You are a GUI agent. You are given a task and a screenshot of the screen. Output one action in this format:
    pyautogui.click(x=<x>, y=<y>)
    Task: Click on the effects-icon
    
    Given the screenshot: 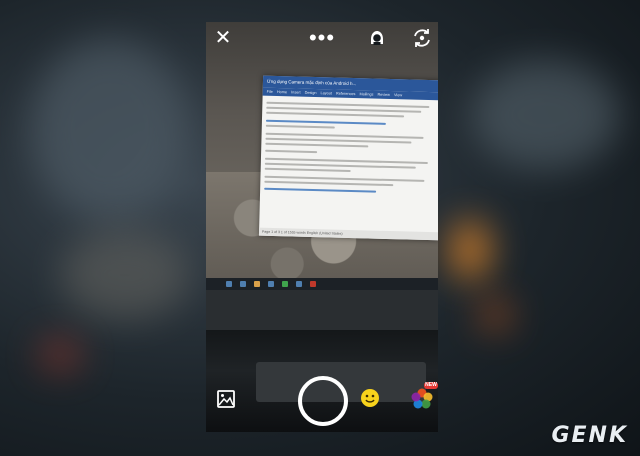 What is the action you would take?
    pyautogui.click(x=422, y=399)
    